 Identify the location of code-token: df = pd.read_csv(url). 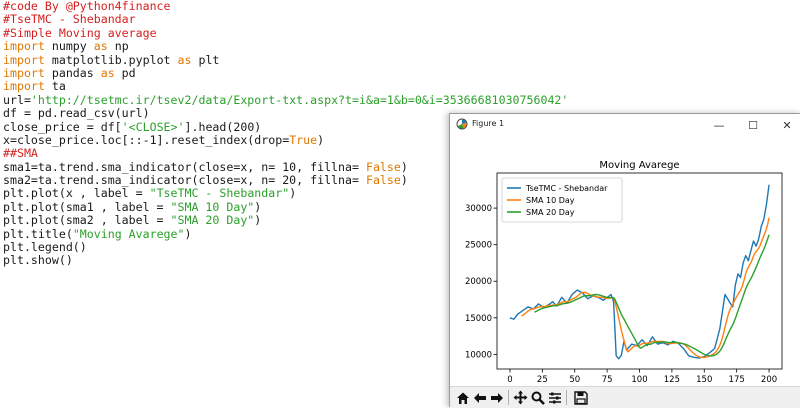
(76, 113).